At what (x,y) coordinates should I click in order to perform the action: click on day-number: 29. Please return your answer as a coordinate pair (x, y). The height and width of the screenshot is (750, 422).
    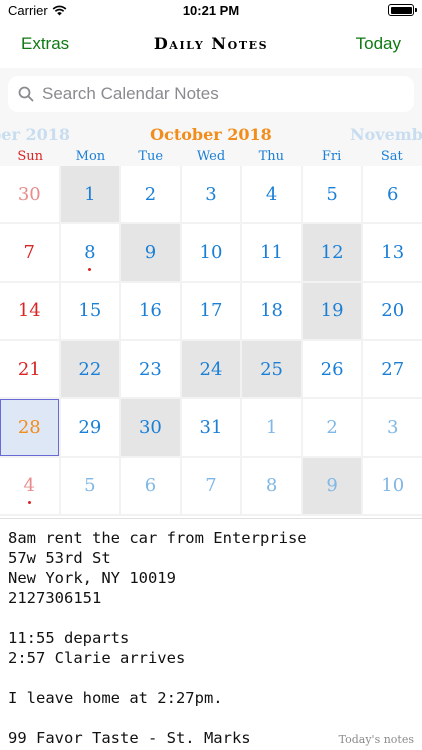
    Looking at the image, I should click on (90, 427).